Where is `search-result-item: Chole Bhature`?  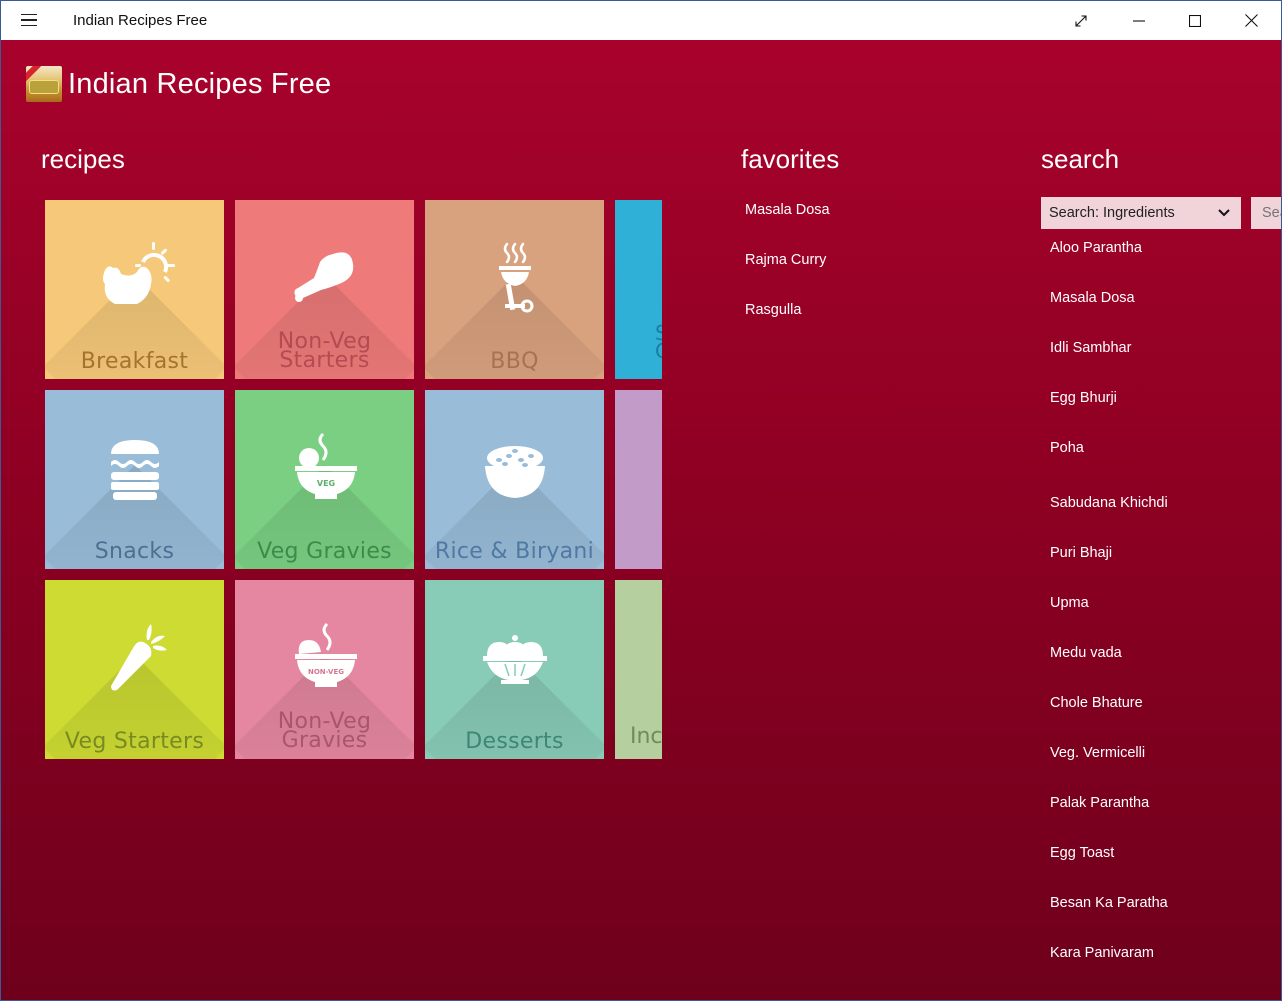
search-result-item: Chole Bhature is located at coordinates (1096, 703).